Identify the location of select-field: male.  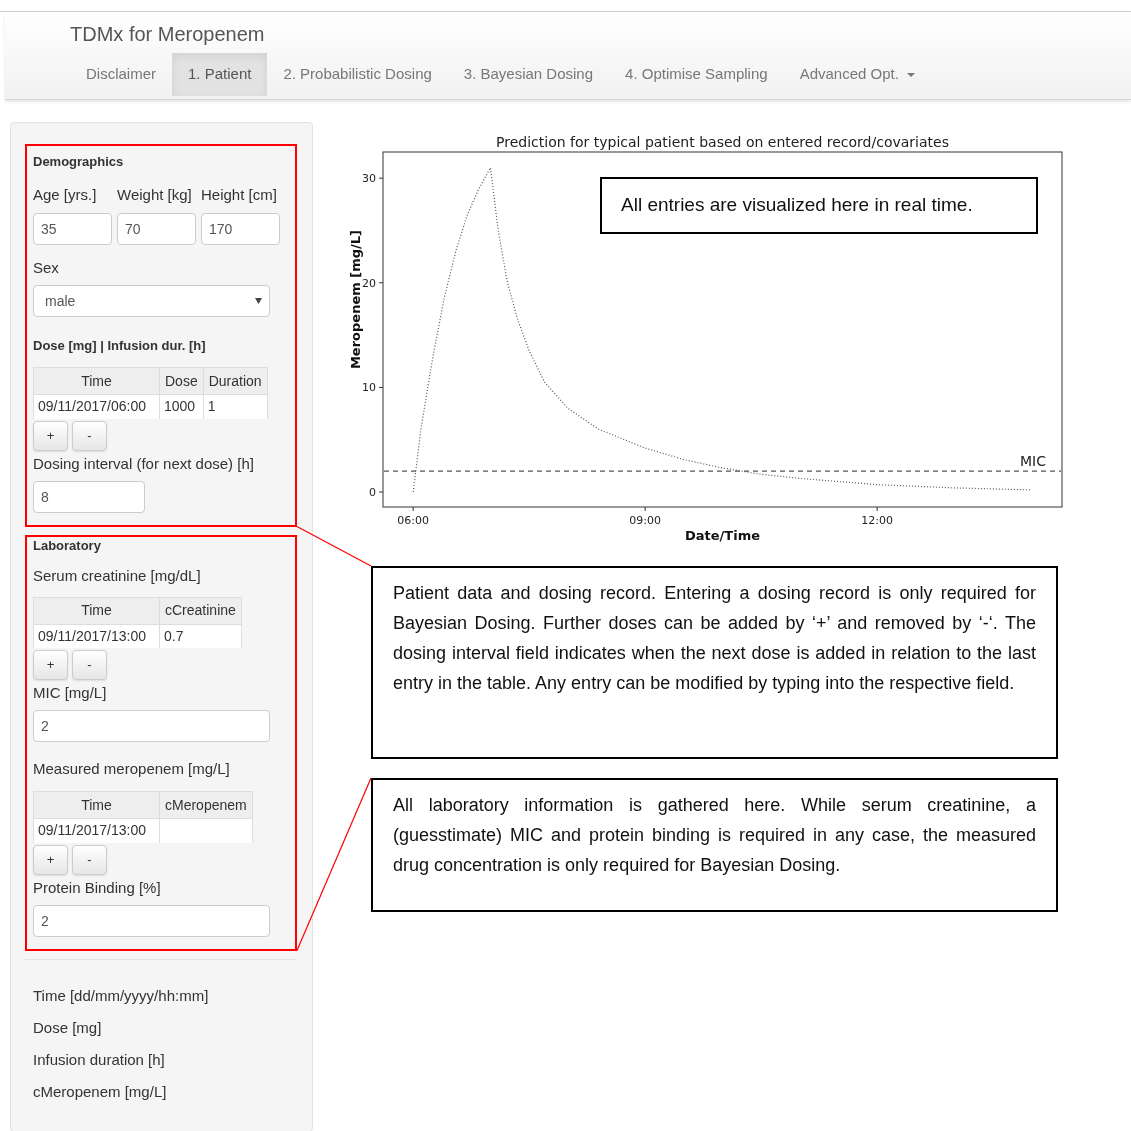
(151, 301).